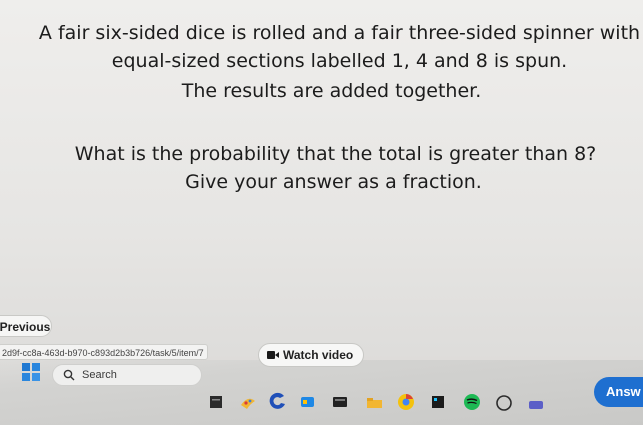 Image resolution: width=643 pixels, height=425 pixels. What do you see at coordinates (99, 375) in the screenshot?
I see `search-label: Search` at bounding box center [99, 375].